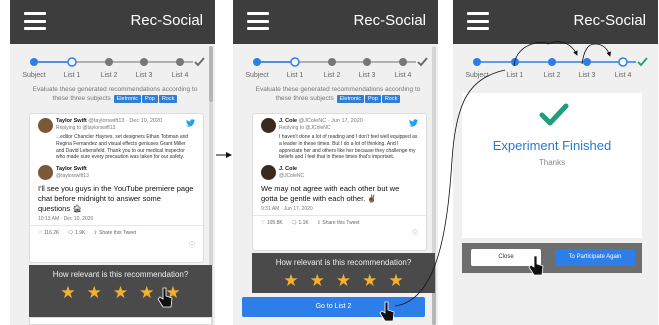 The image size is (659, 325). I want to click on arrow-panel2-to-panel3, so click(450, 188).